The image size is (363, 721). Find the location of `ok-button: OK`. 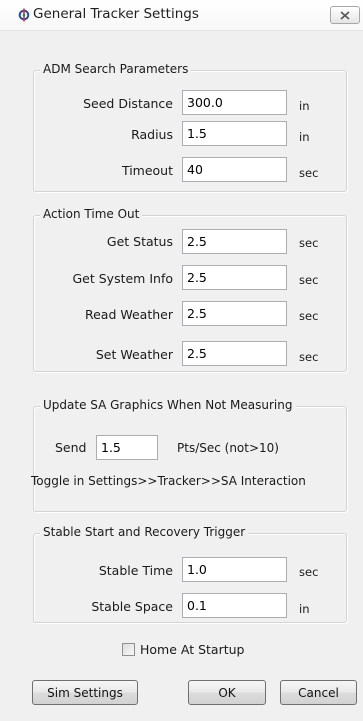

ok-button: OK is located at coordinates (227, 692).